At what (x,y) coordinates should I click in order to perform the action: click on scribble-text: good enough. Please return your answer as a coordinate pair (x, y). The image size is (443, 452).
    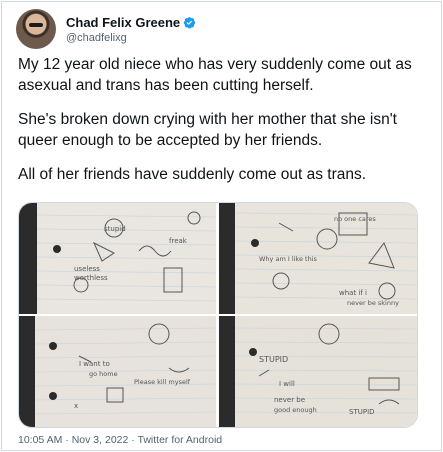
    Looking at the image, I should click on (295, 410).